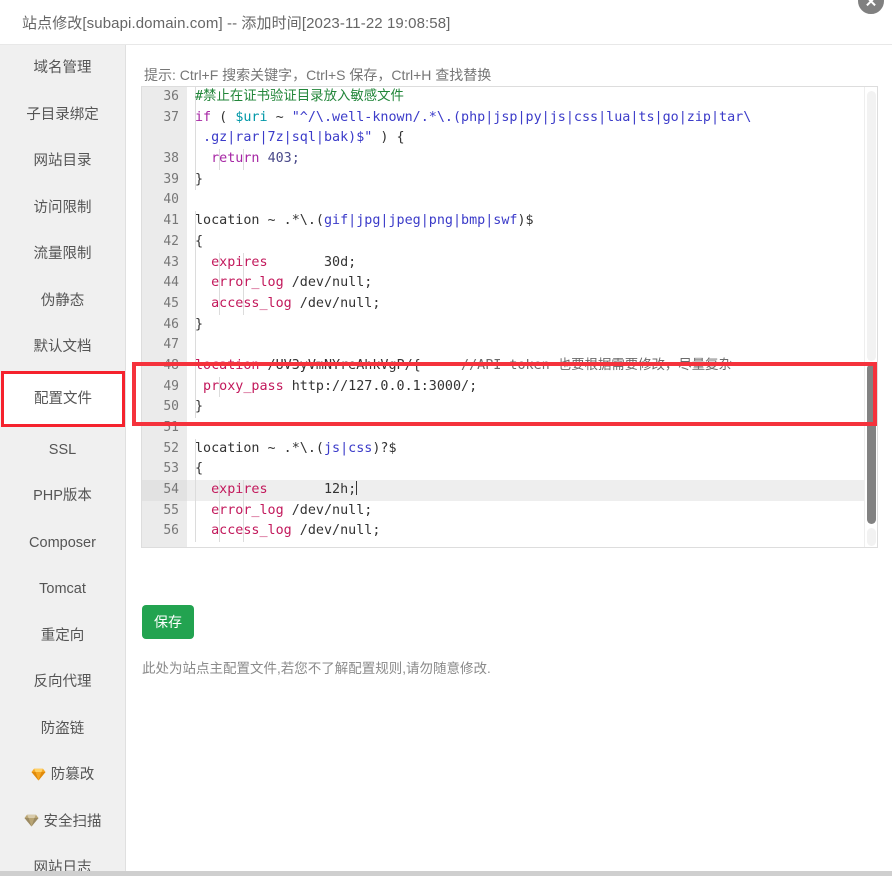 Image resolution: width=892 pixels, height=876 pixels. Describe the element at coordinates (509, 304) in the screenshot. I see `code-line: 45 access_log /dev/null;` at that location.